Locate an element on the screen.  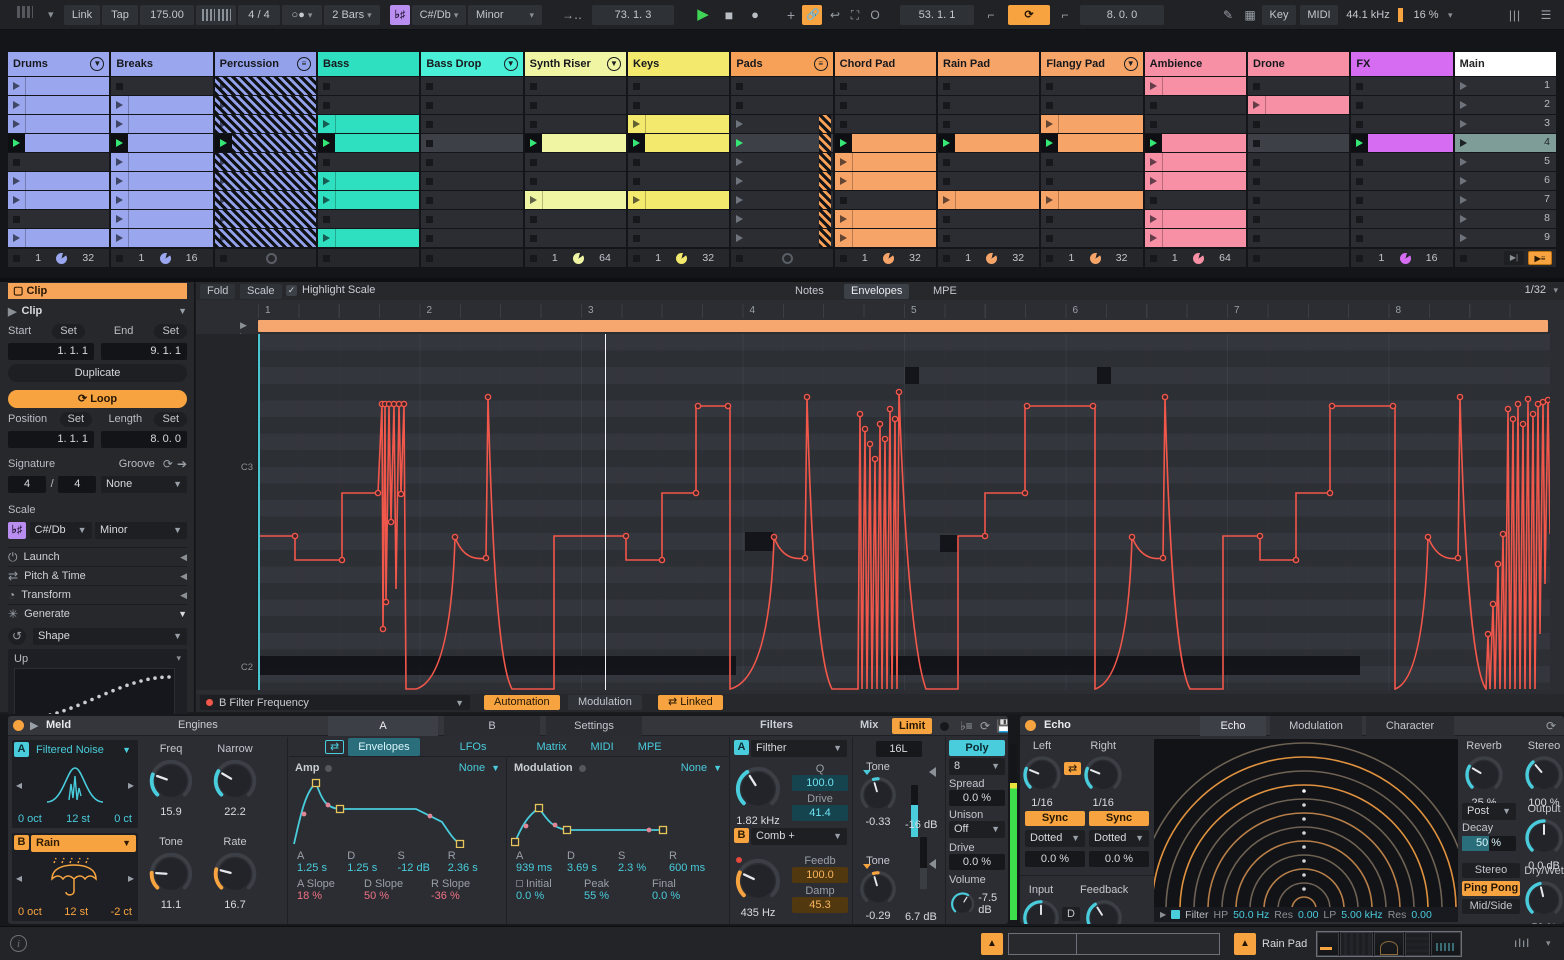
scale-name-menu: Minor ▼ is located at coordinates (141, 530).